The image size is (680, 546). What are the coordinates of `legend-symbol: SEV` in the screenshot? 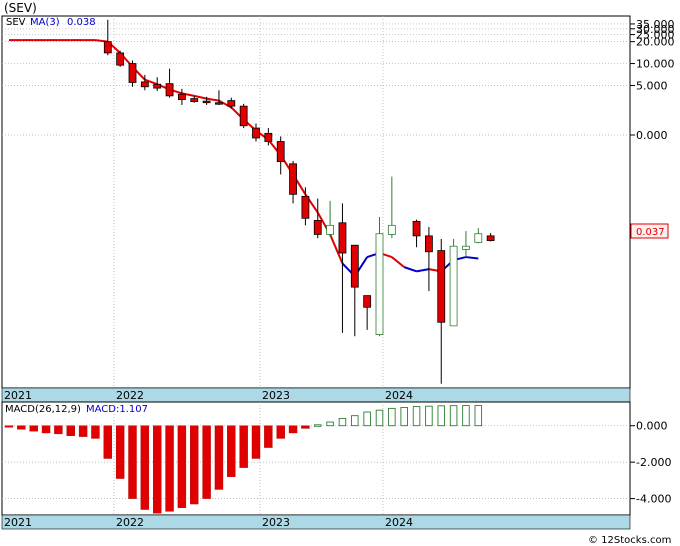 It's located at (16, 22).